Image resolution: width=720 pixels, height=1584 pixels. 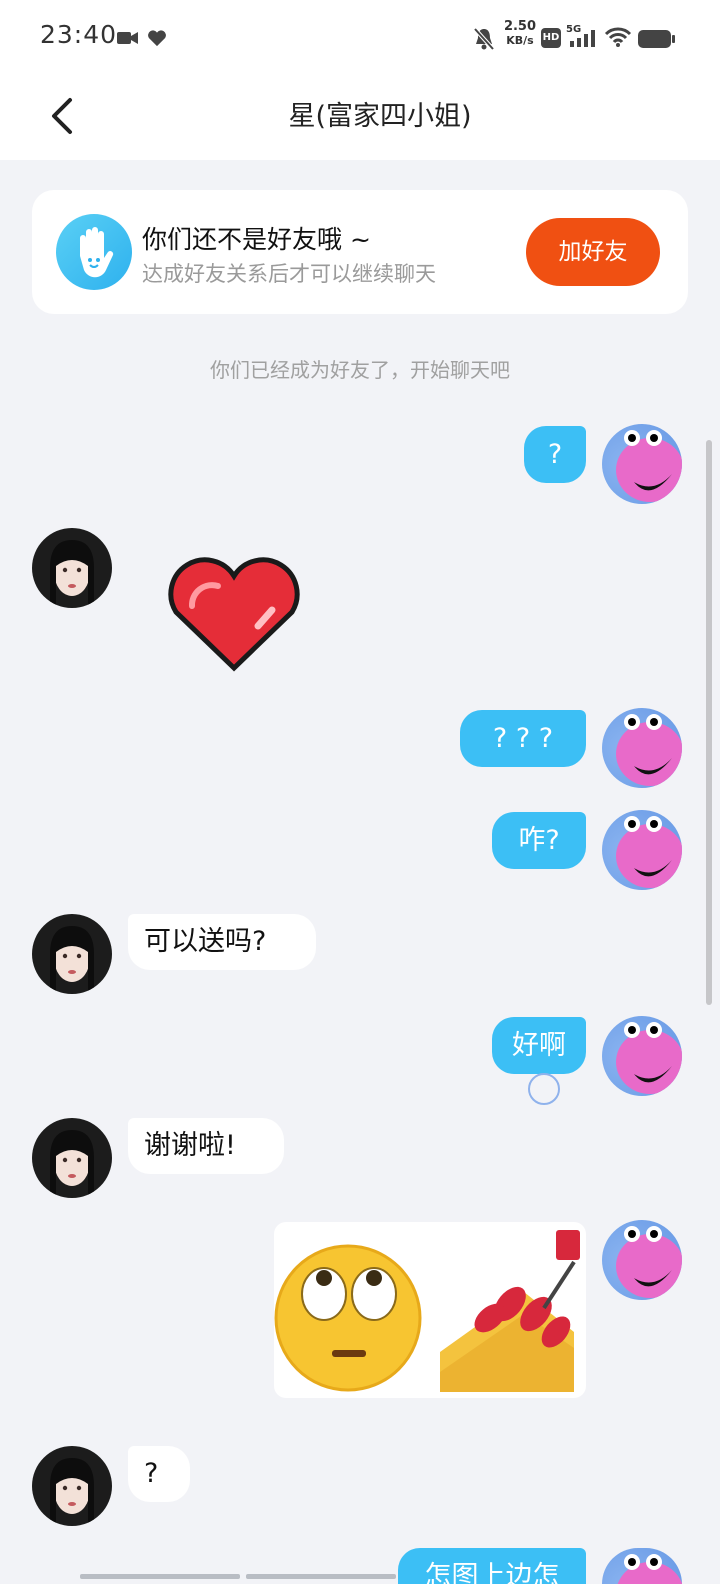 I want to click on gesture-bar-right, so click(x=321, y=1576).